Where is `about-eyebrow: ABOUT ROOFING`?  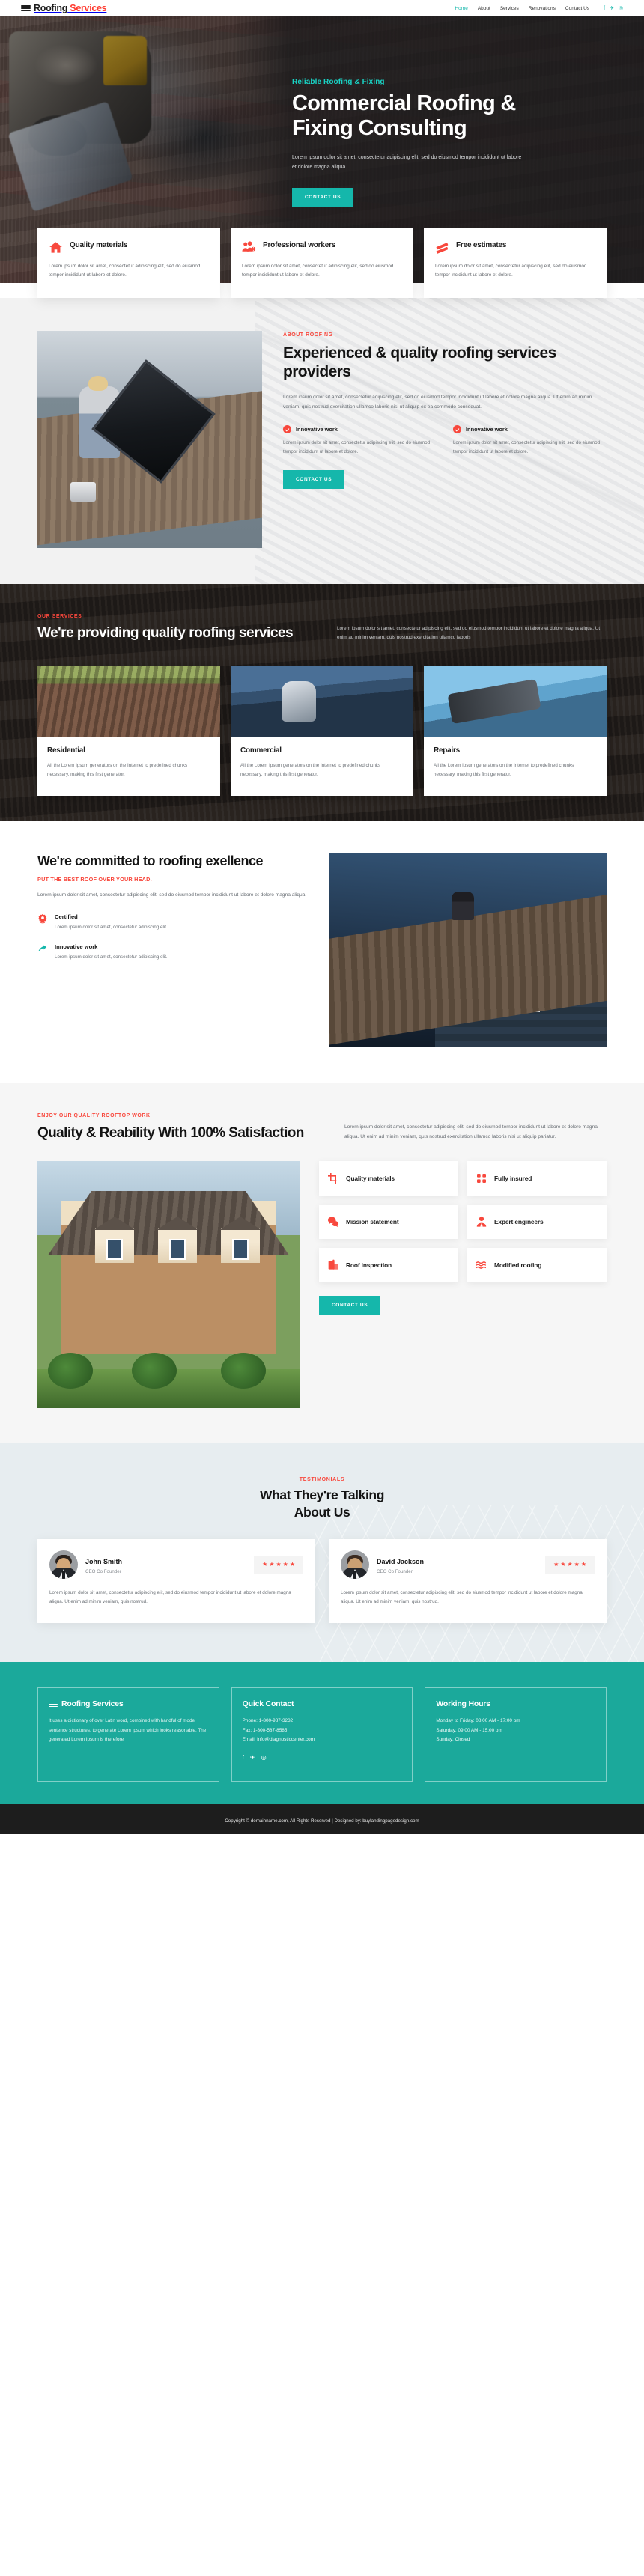 about-eyebrow: ABOUT ROOFING is located at coordinates (308, 335).